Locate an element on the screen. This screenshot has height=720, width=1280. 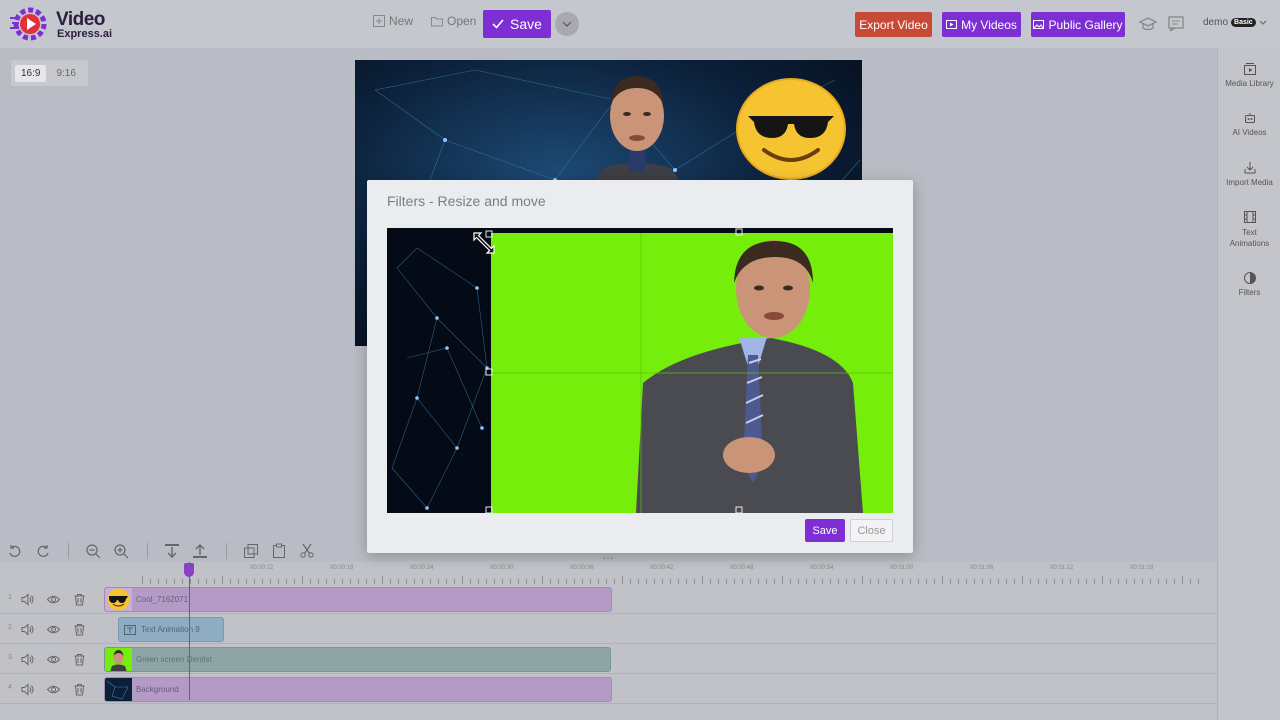
save-button: Save is located at coordinates (517, 24).